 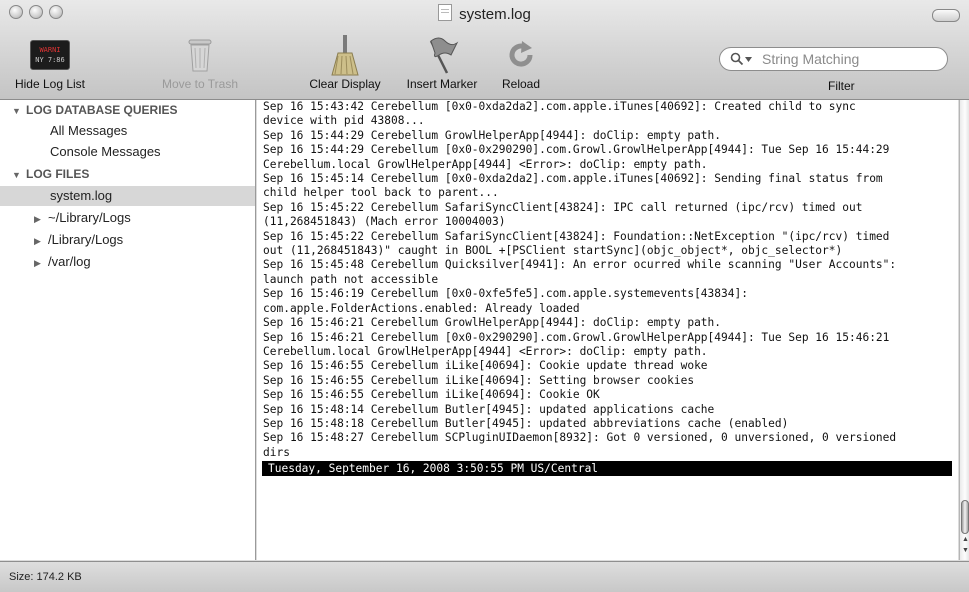 I want to click on hide-log-list-button: WARNI NY 7:86 Hide Log List, so click(x=50, y=62).